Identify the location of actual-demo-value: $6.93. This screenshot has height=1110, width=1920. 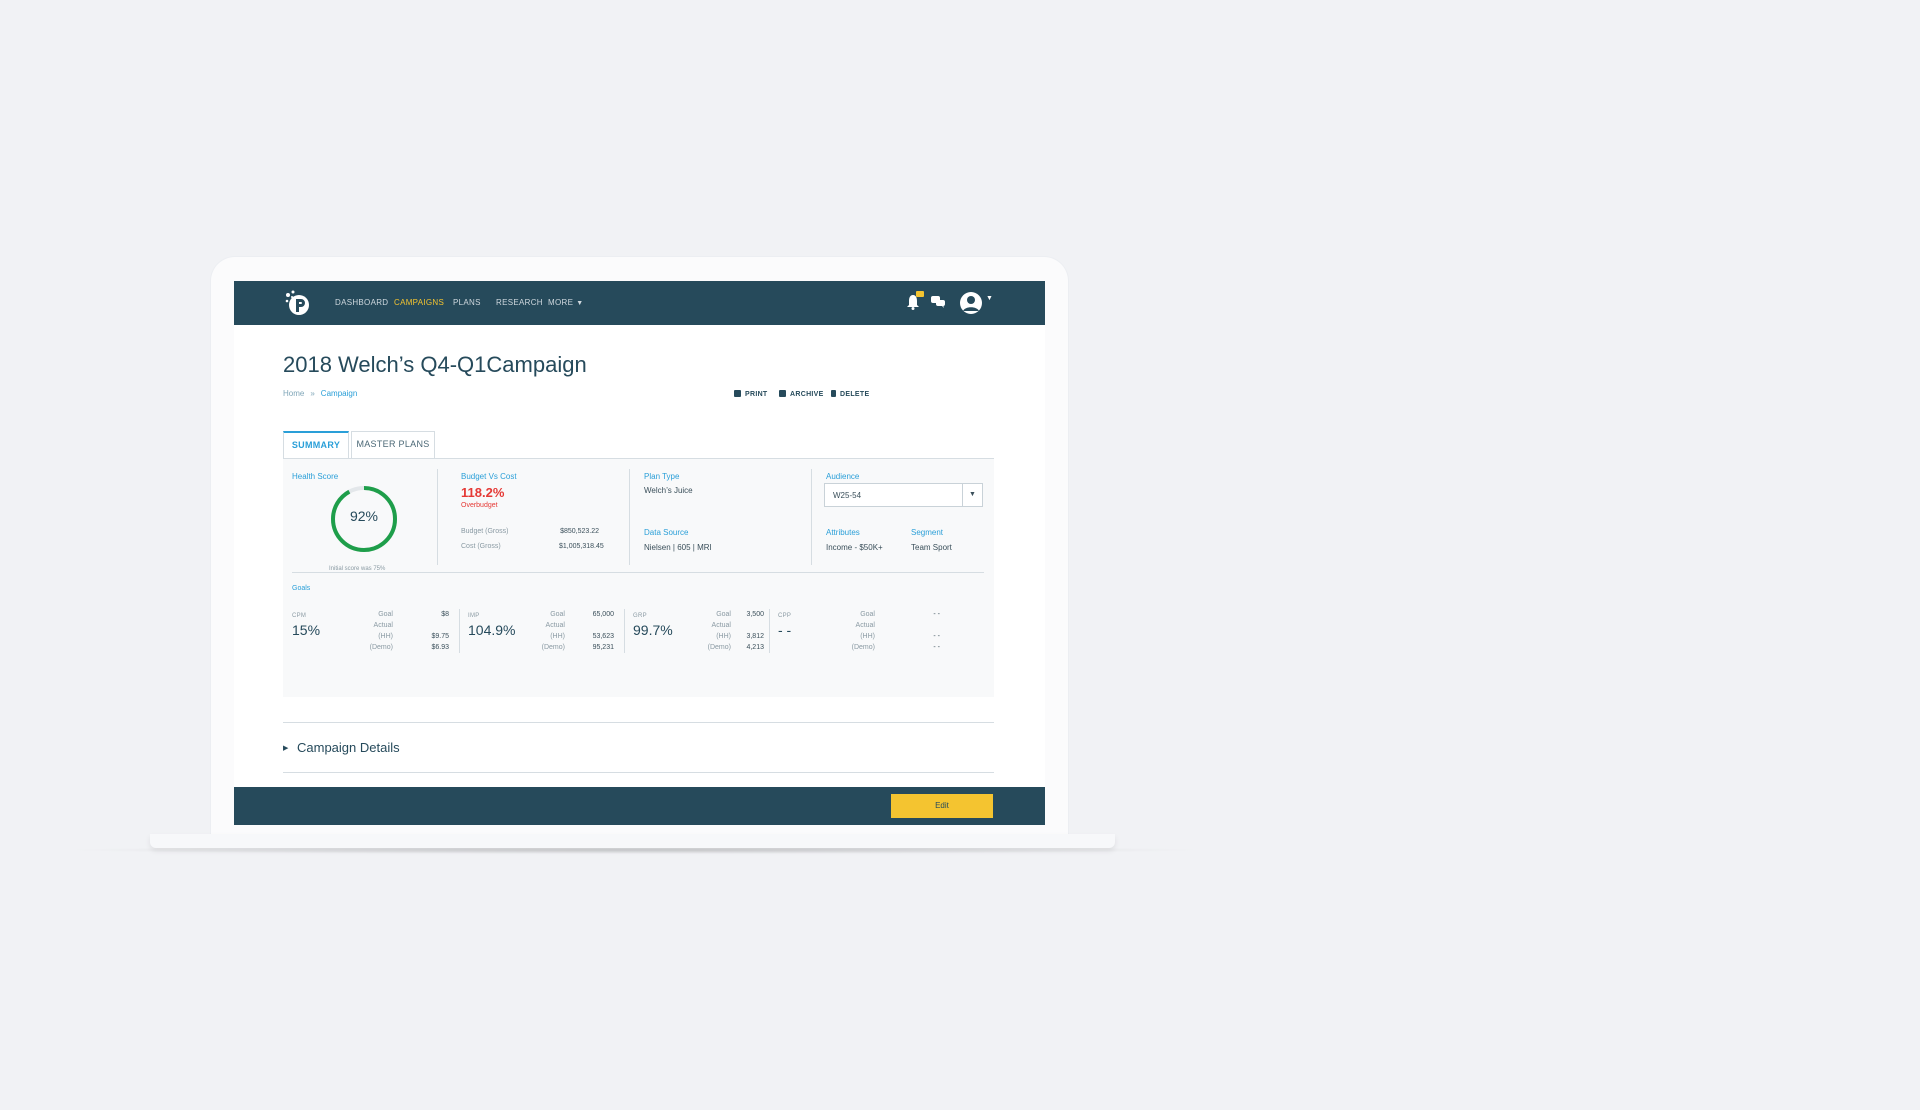
(440, 647).